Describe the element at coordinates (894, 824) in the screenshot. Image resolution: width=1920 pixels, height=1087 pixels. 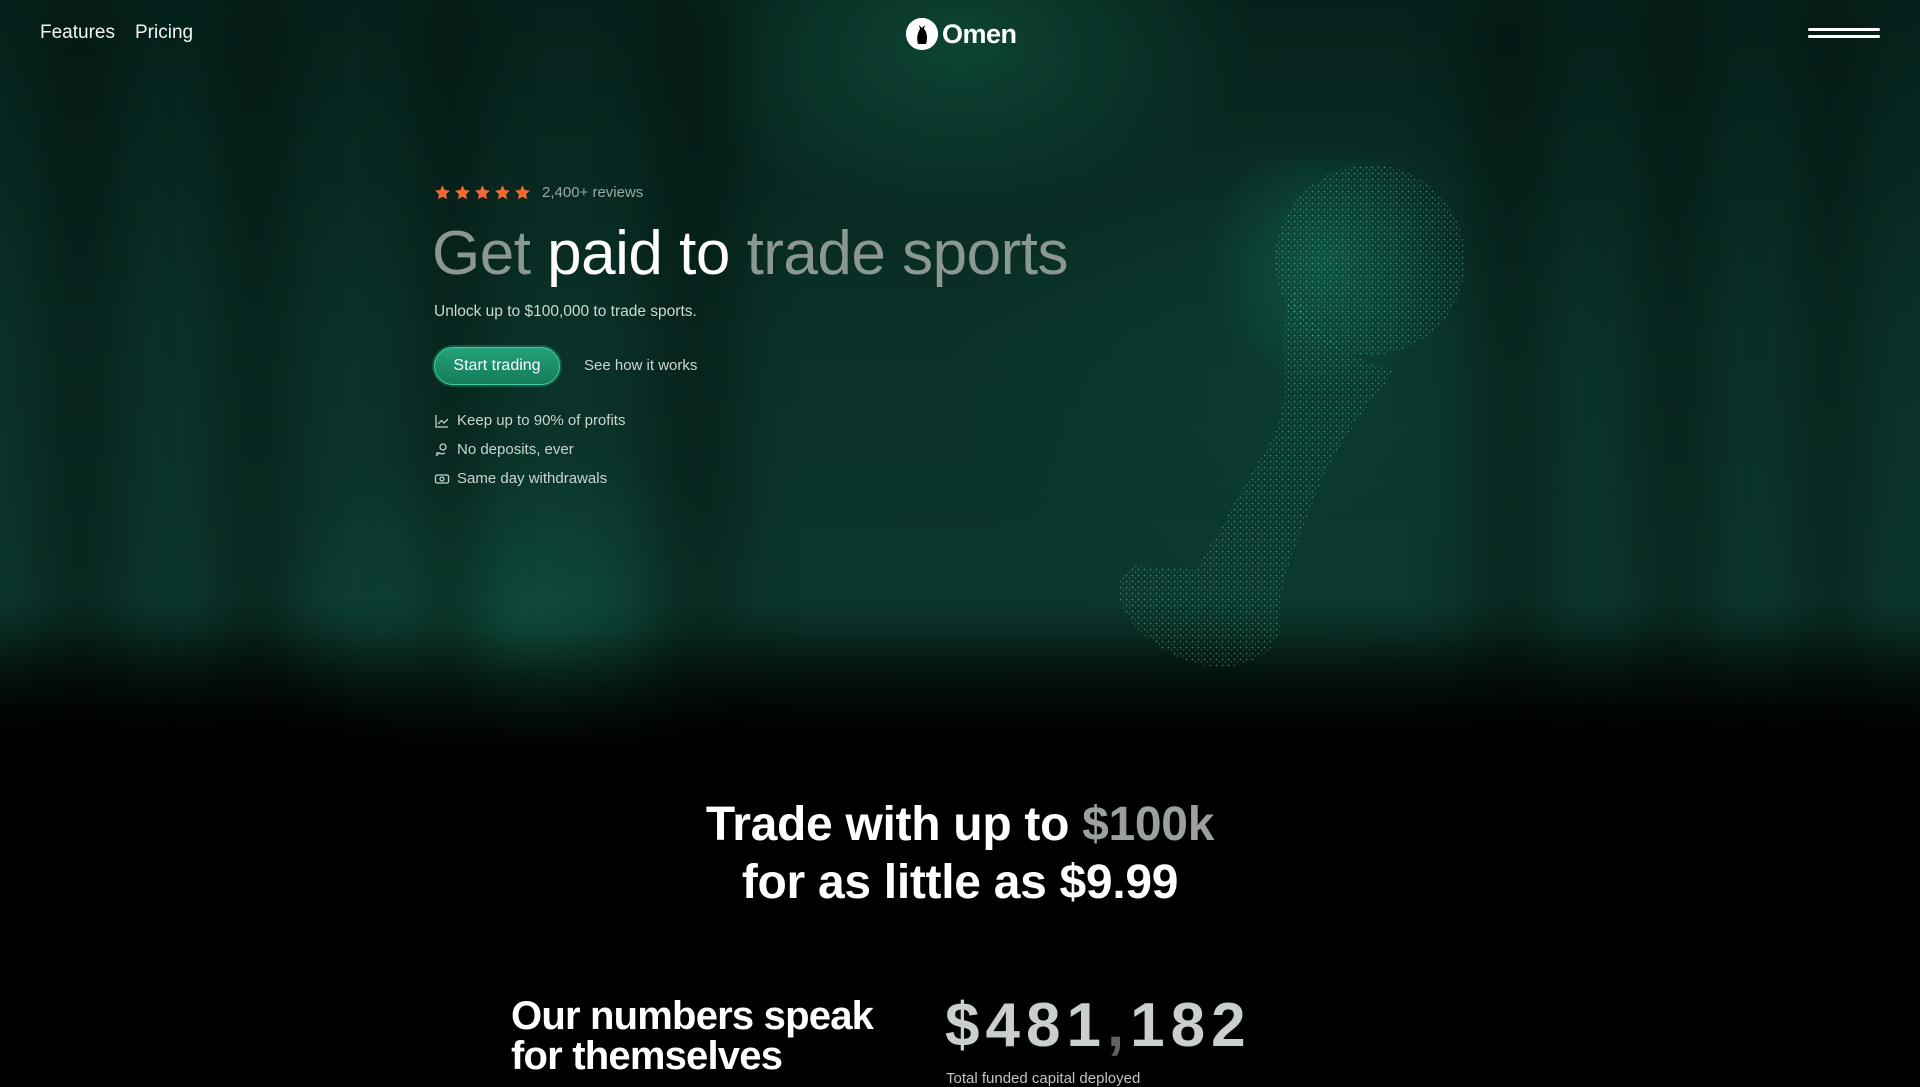
I see `tagline-text: Trade with up to` at that location.